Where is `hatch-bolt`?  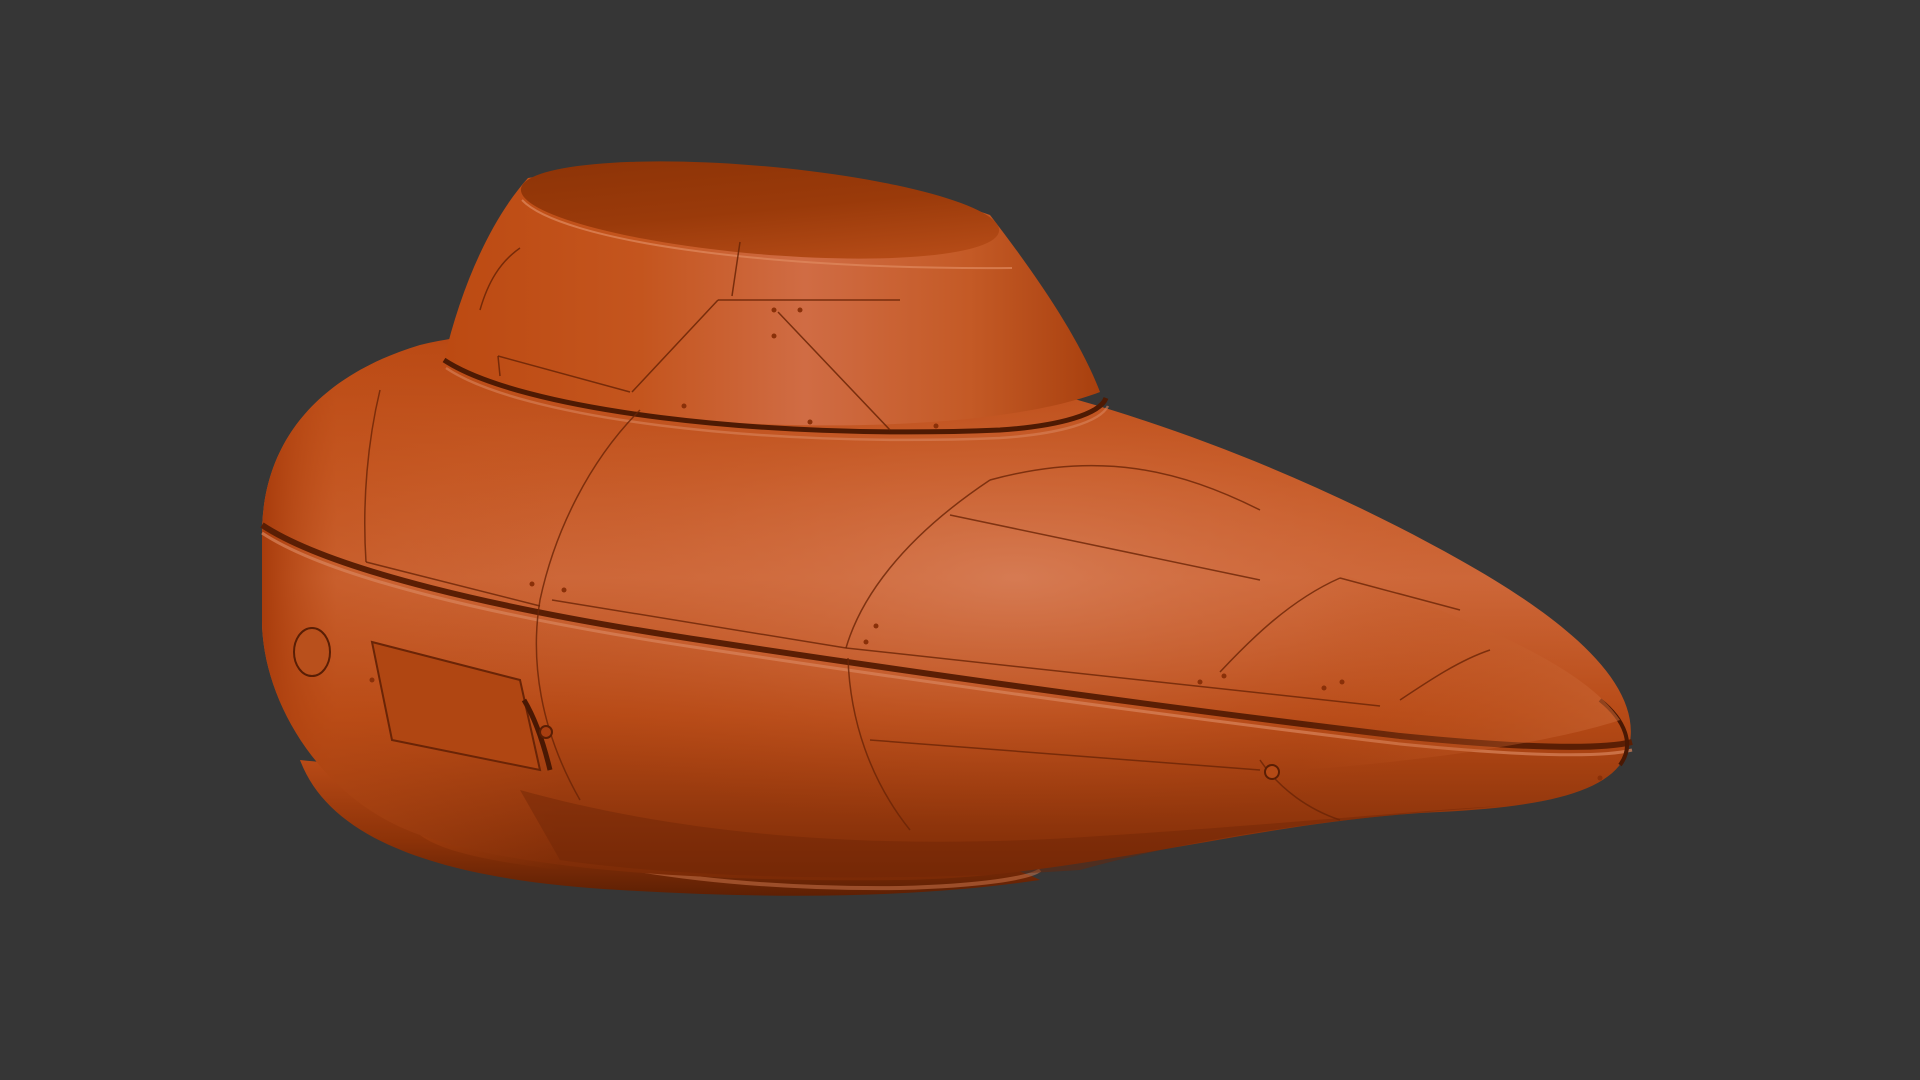 hatch-bolt is located at coordinates (546, 732).